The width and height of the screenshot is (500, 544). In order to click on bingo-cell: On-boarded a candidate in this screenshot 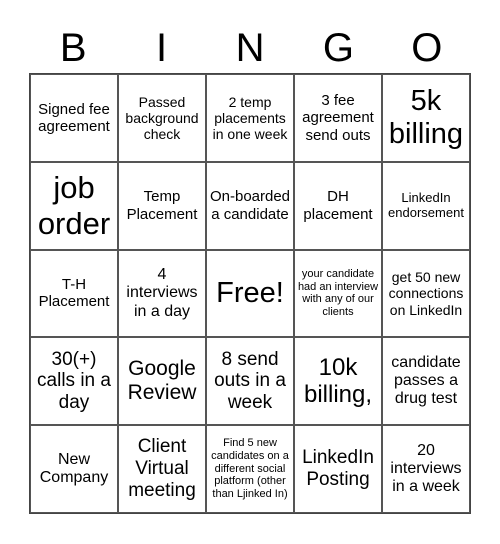, I will do `click(250, 205)`.